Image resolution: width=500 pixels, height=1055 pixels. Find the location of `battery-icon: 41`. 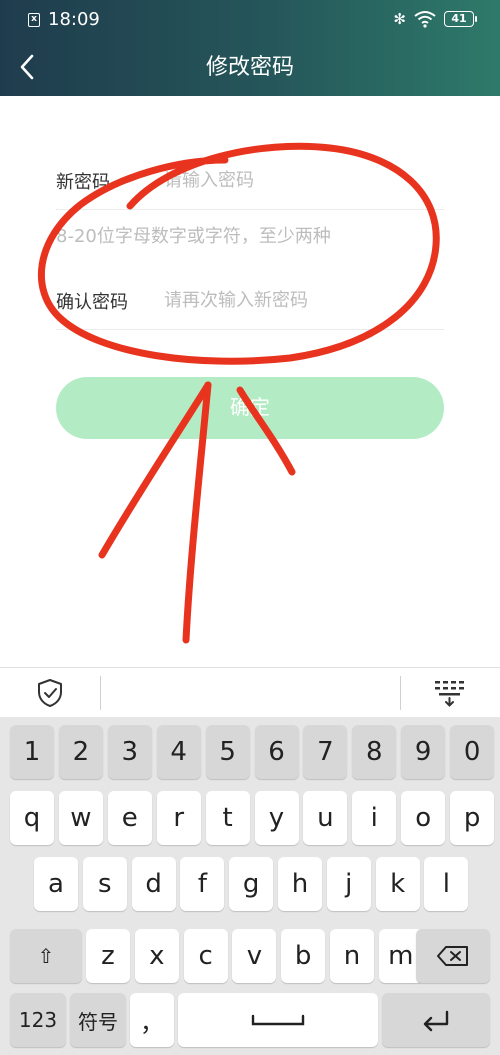

battery-icon: 41 is located at coordinates (460, 19).